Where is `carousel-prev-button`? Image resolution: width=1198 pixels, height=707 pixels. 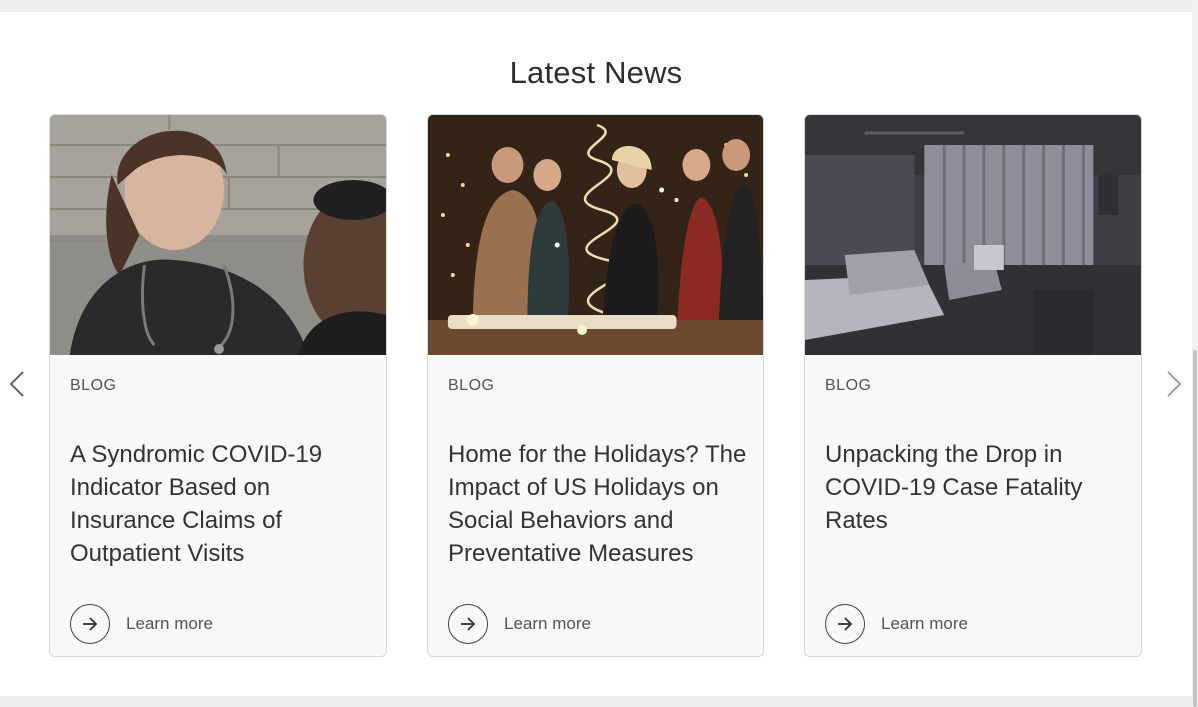 carousel-prev-button is located at coordinates (17, 384).